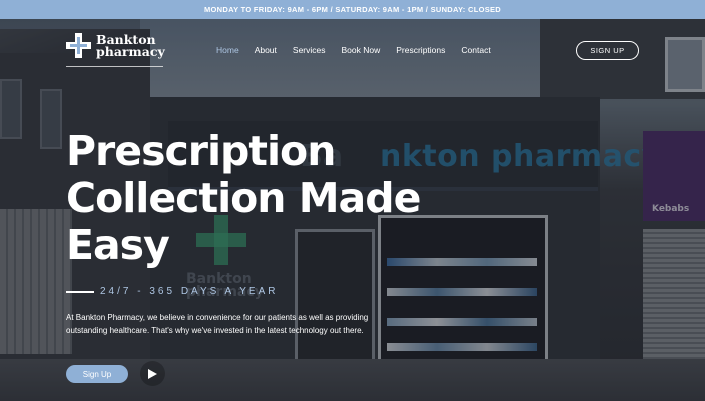 This screenshot has height=401, width=705. What do you see at coordinates (80, 291) in the screenshot?
I see `tagline-divider` at bounding box center [80, 291].